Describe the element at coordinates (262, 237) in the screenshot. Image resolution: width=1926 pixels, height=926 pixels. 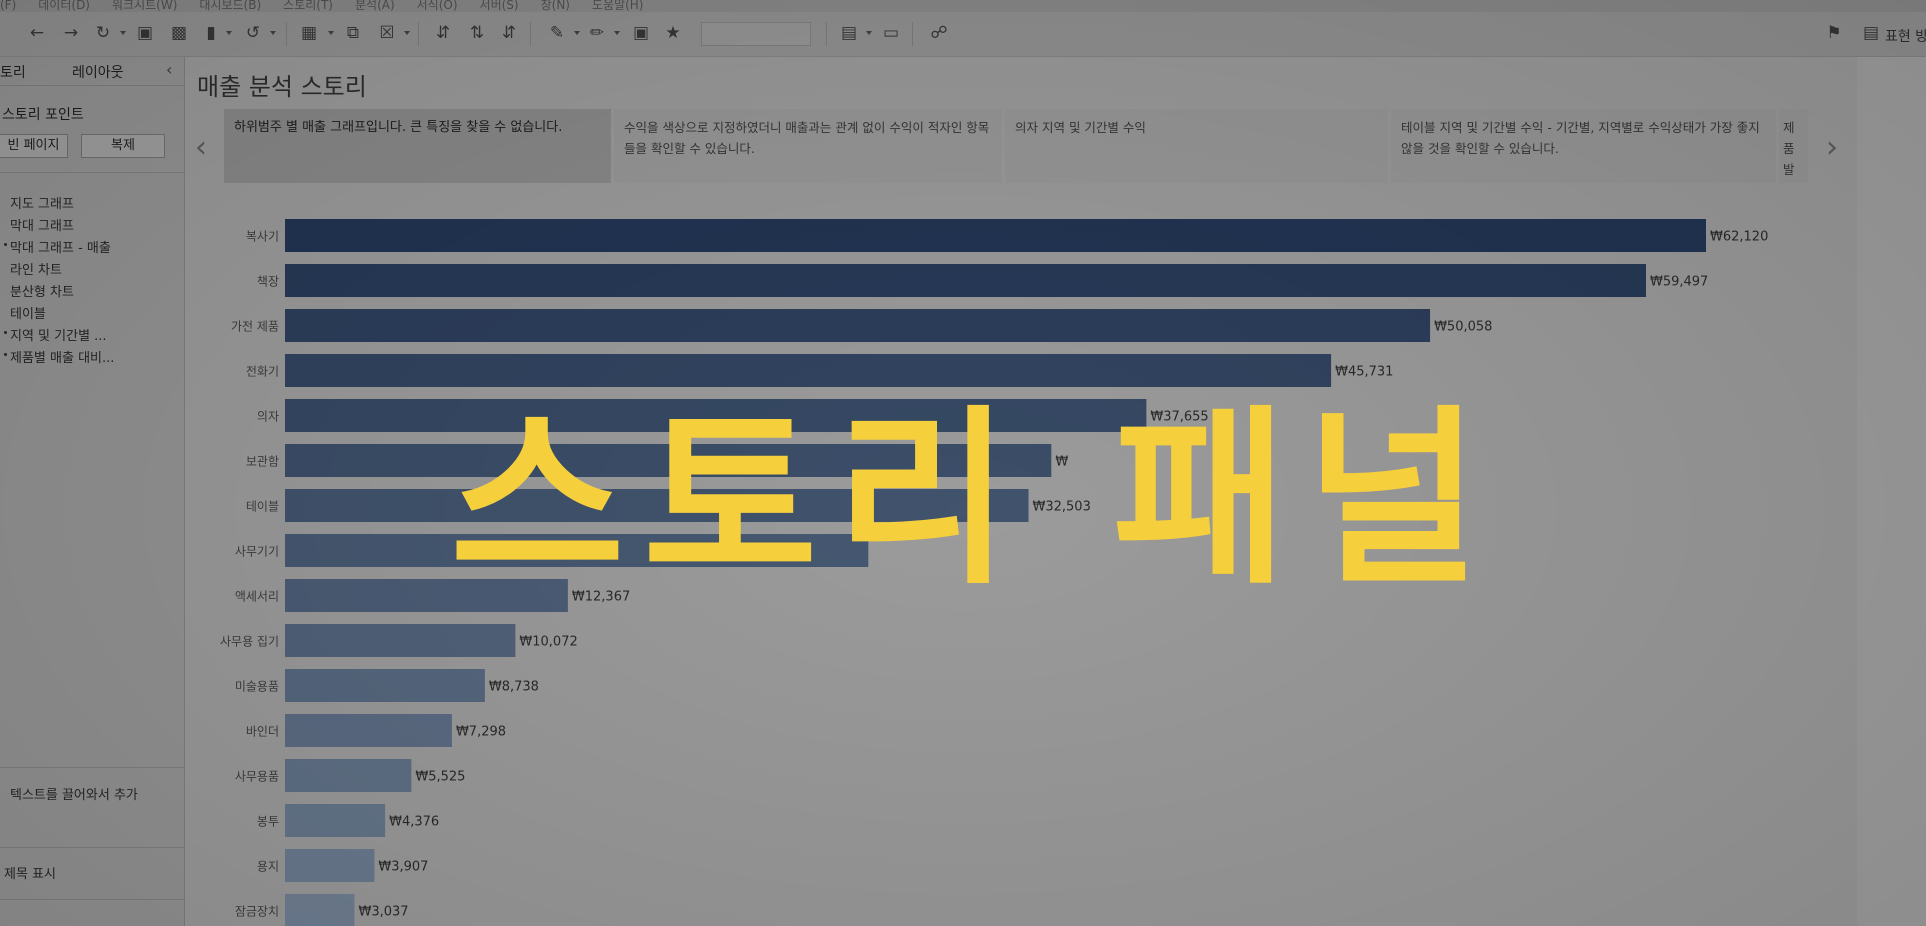
I see `category-label: 복사기` at that location.